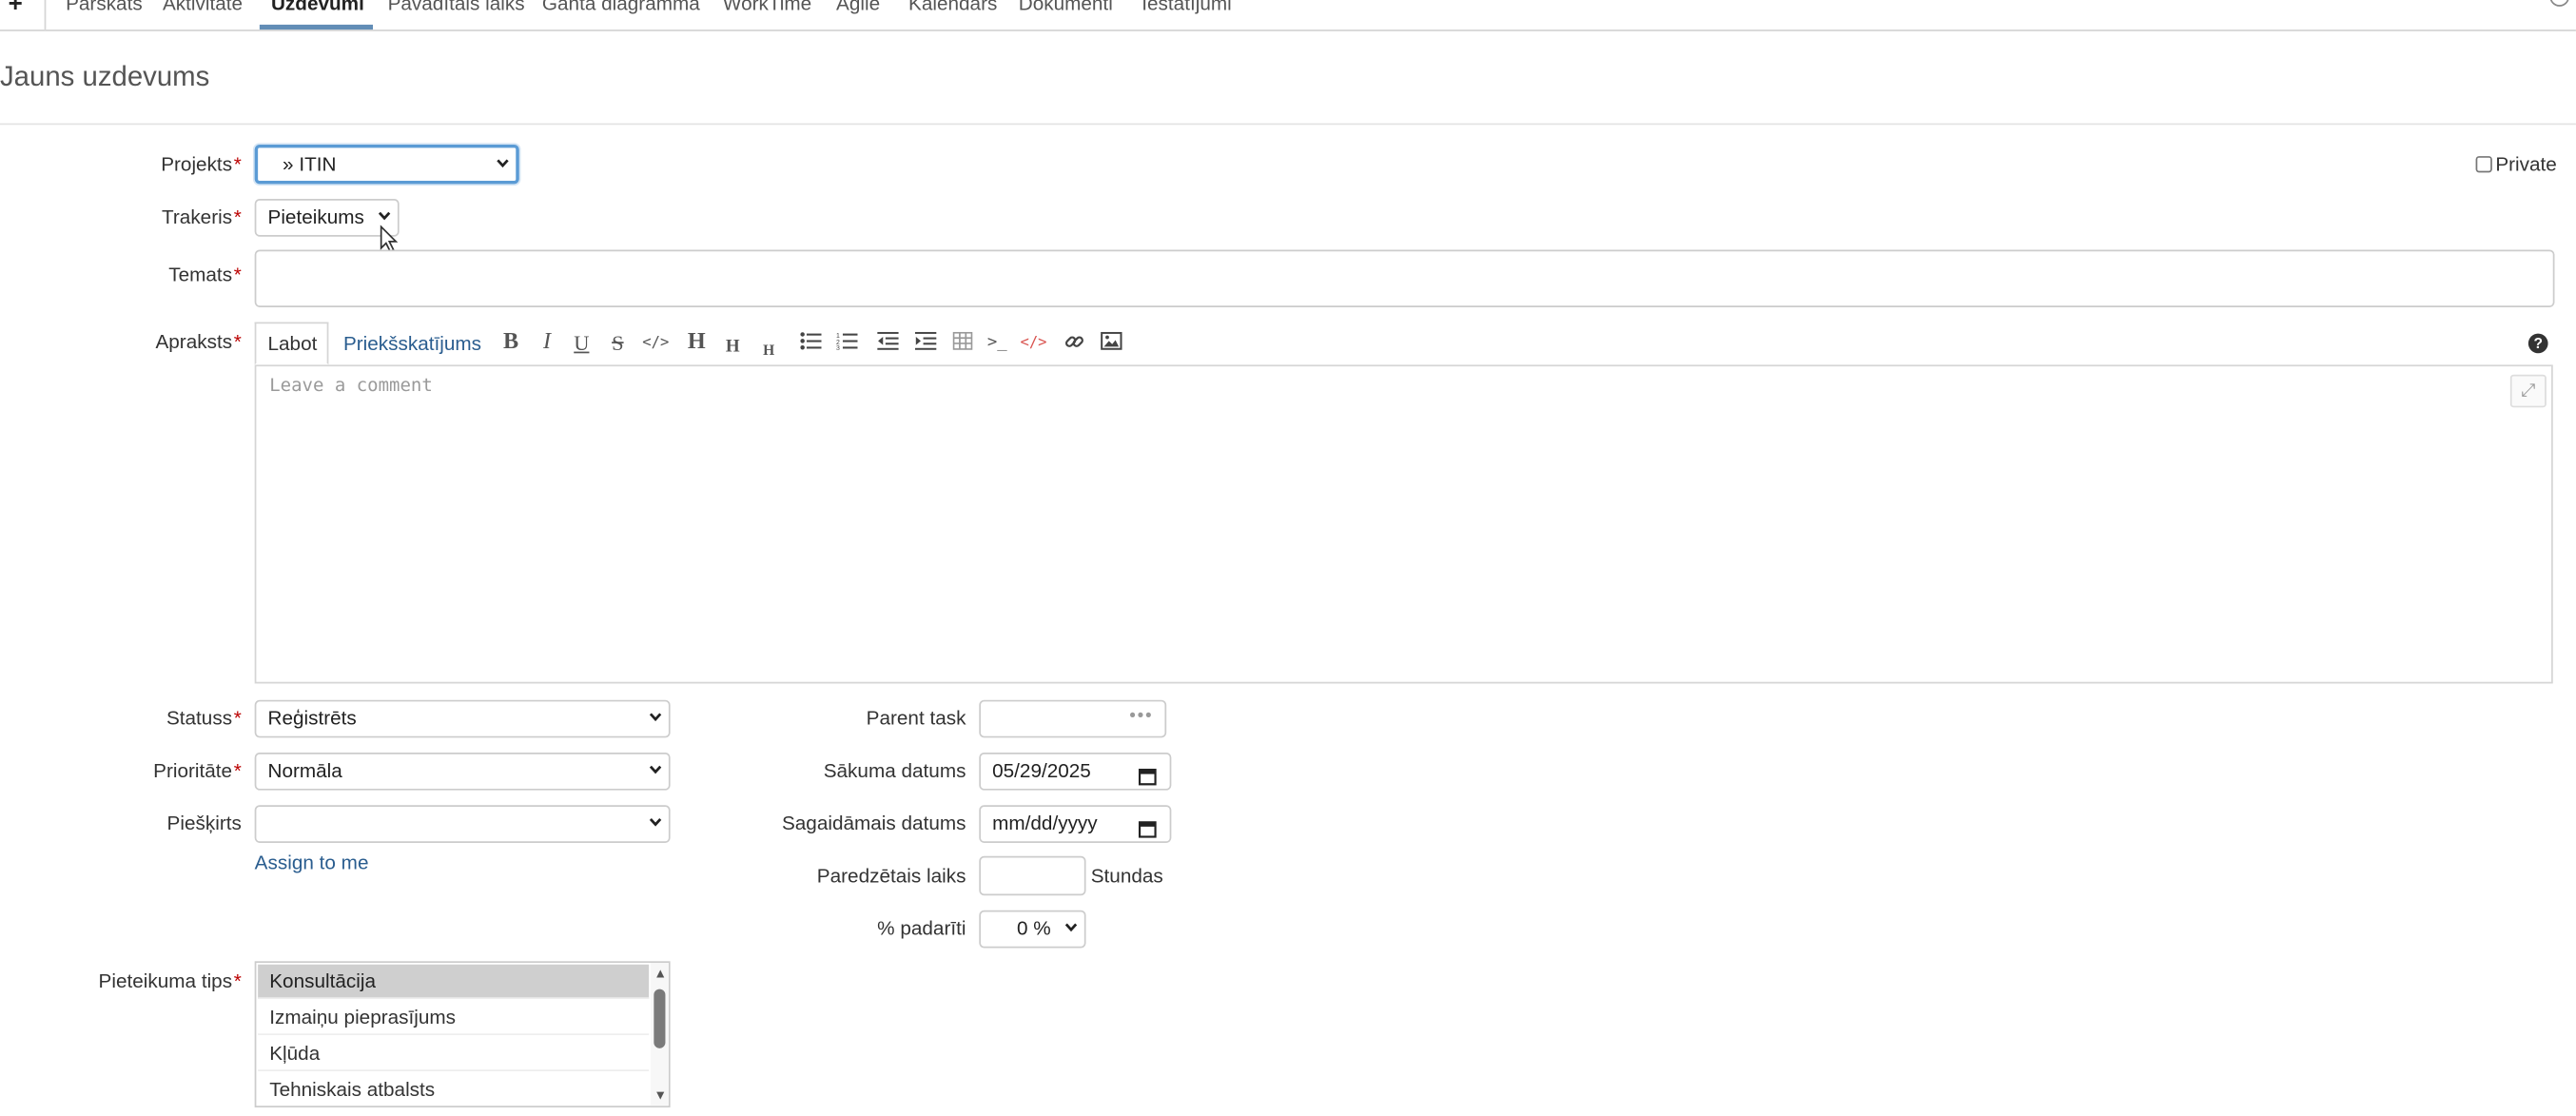 This screenshot has height=1116, width=2576. Describe the element at coordinates (733, 346) in the screenshot. I see `heading2-icon: H` at that location.